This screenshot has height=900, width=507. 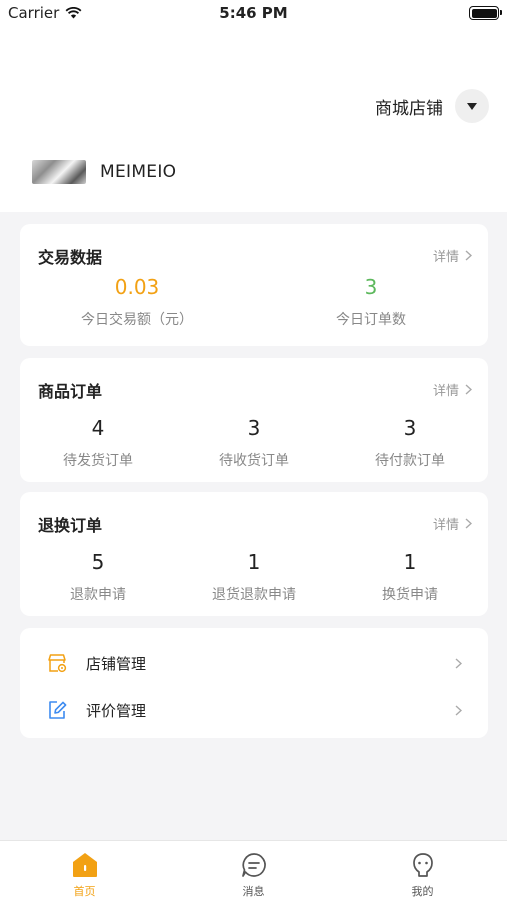 I want to click on tab-bar: 首页 消息 我的, so click(x=253, y=870).